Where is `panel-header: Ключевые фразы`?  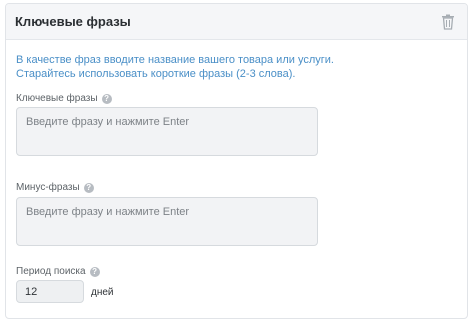
panel-header: Ключевые фразы is located at coordinates (236, 22).